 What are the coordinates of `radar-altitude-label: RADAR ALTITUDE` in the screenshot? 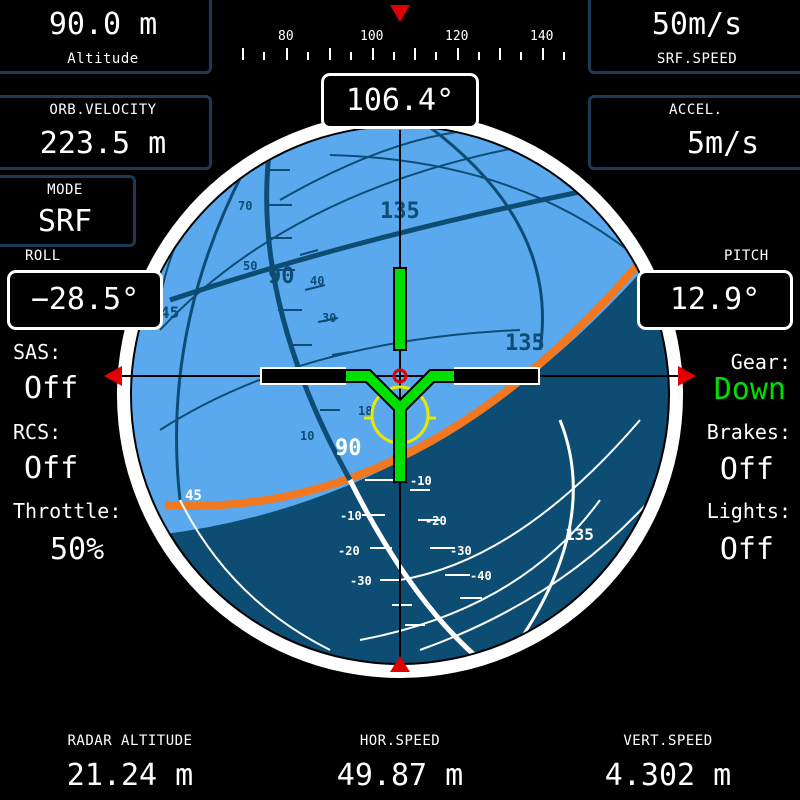 It's located at (130, 741).